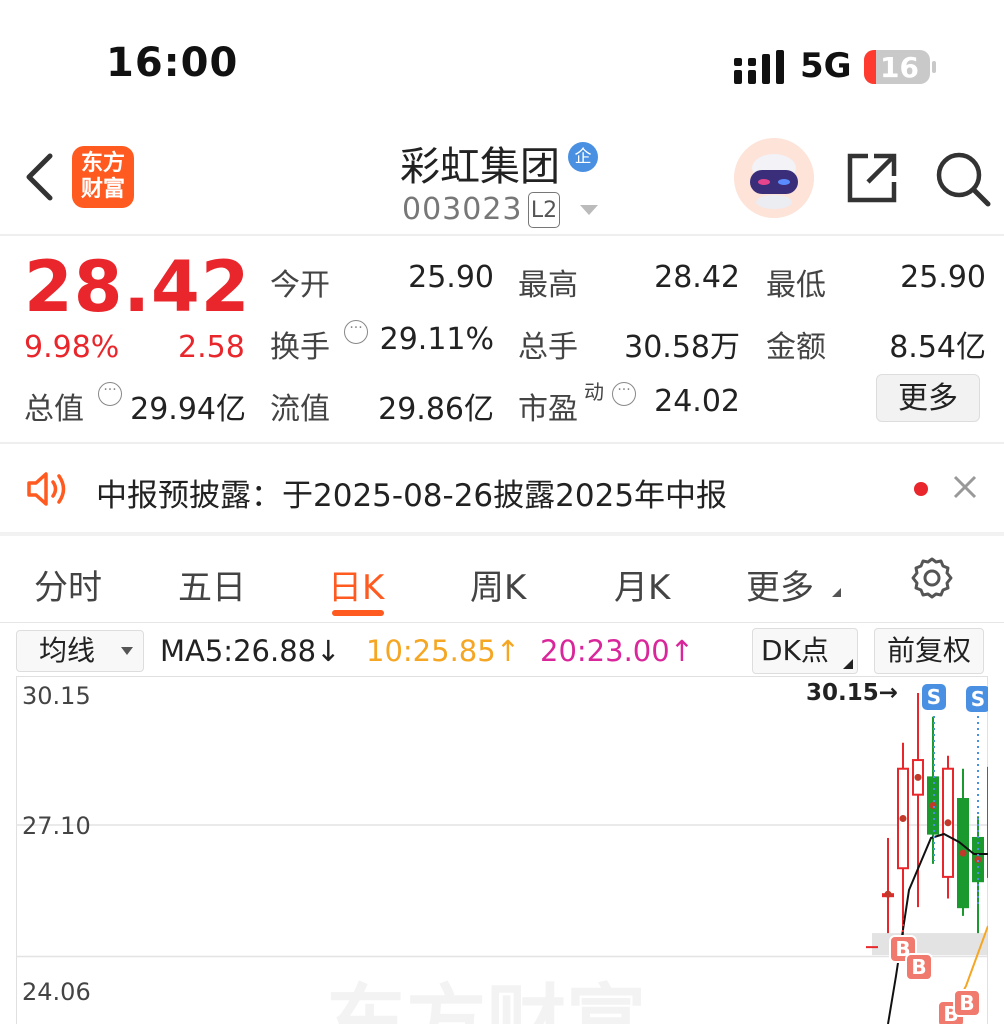 The width and height of the screenshot is (1004, 1024). Describe the element at coordinates (836, 592) in the screenshot. I see `tab-more-corner-icon` at that location.